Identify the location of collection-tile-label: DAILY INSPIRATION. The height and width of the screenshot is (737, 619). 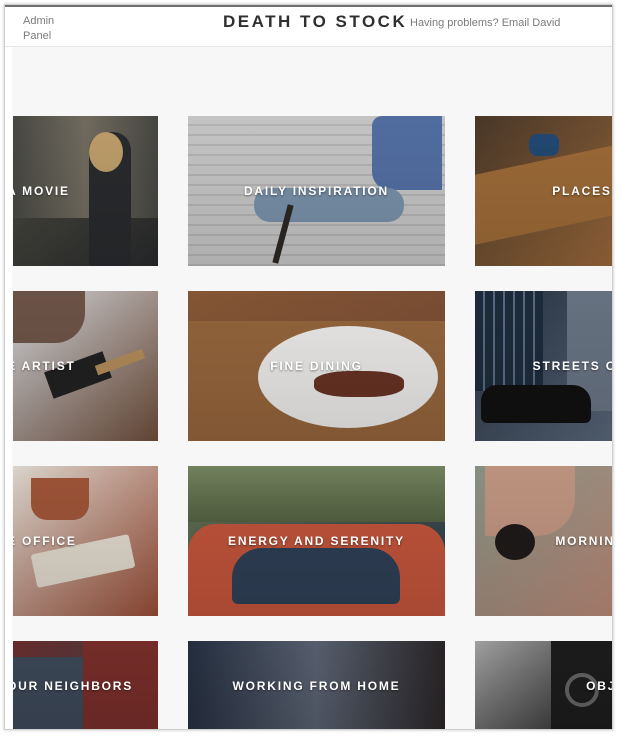
(316, 191).